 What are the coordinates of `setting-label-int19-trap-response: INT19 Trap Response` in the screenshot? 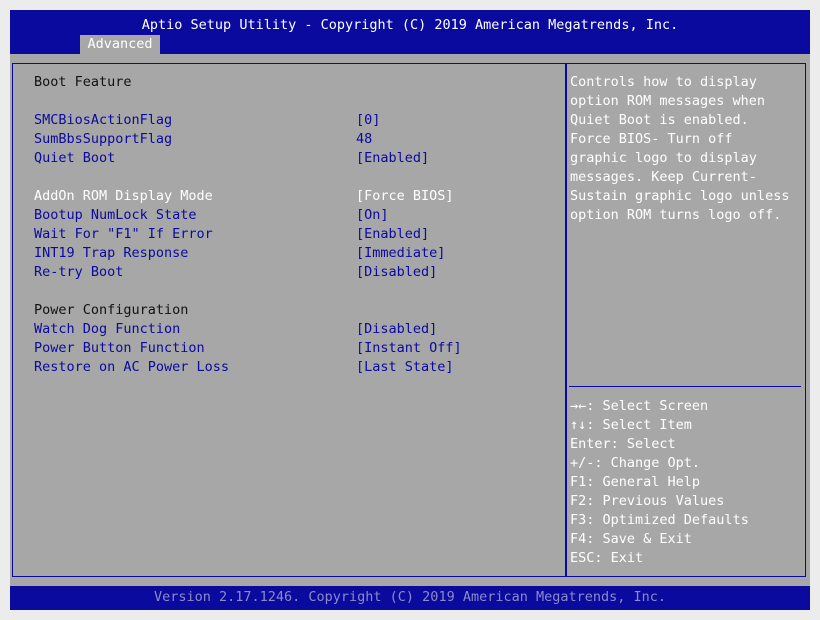 It's located at (111, 253).